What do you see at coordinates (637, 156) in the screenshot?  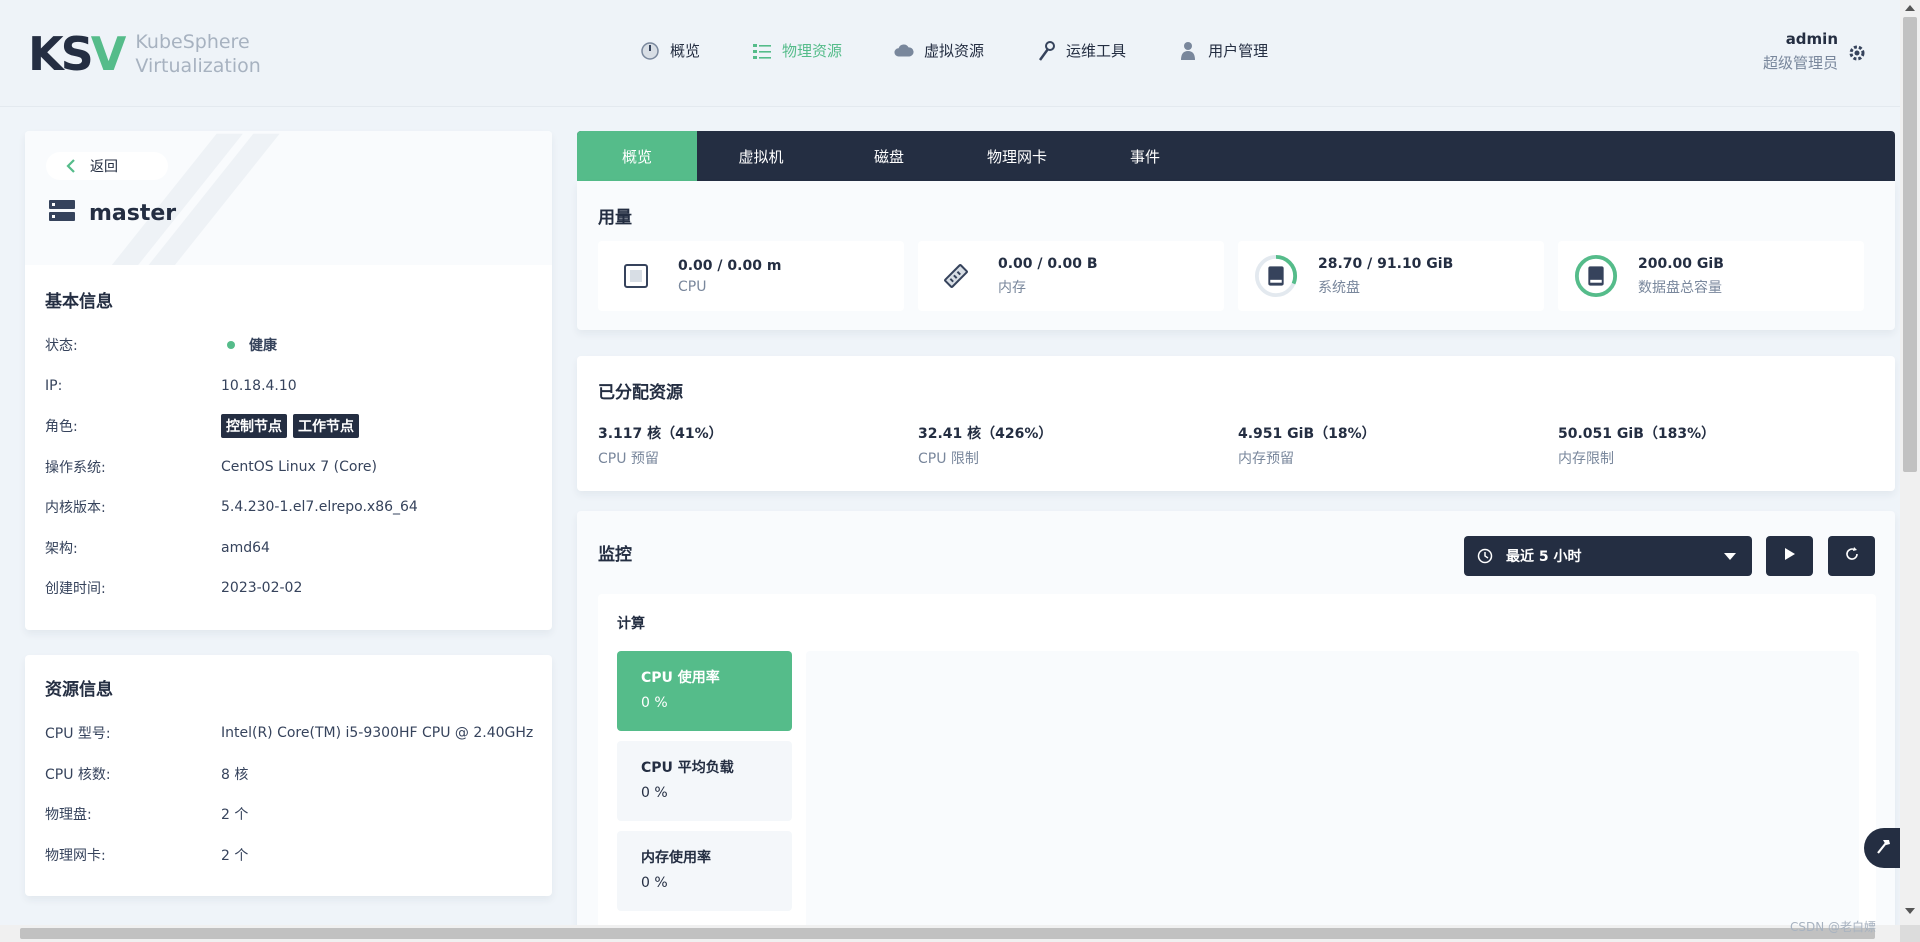 I see `tab-overview: 概览` at bounding box center [637, 156].